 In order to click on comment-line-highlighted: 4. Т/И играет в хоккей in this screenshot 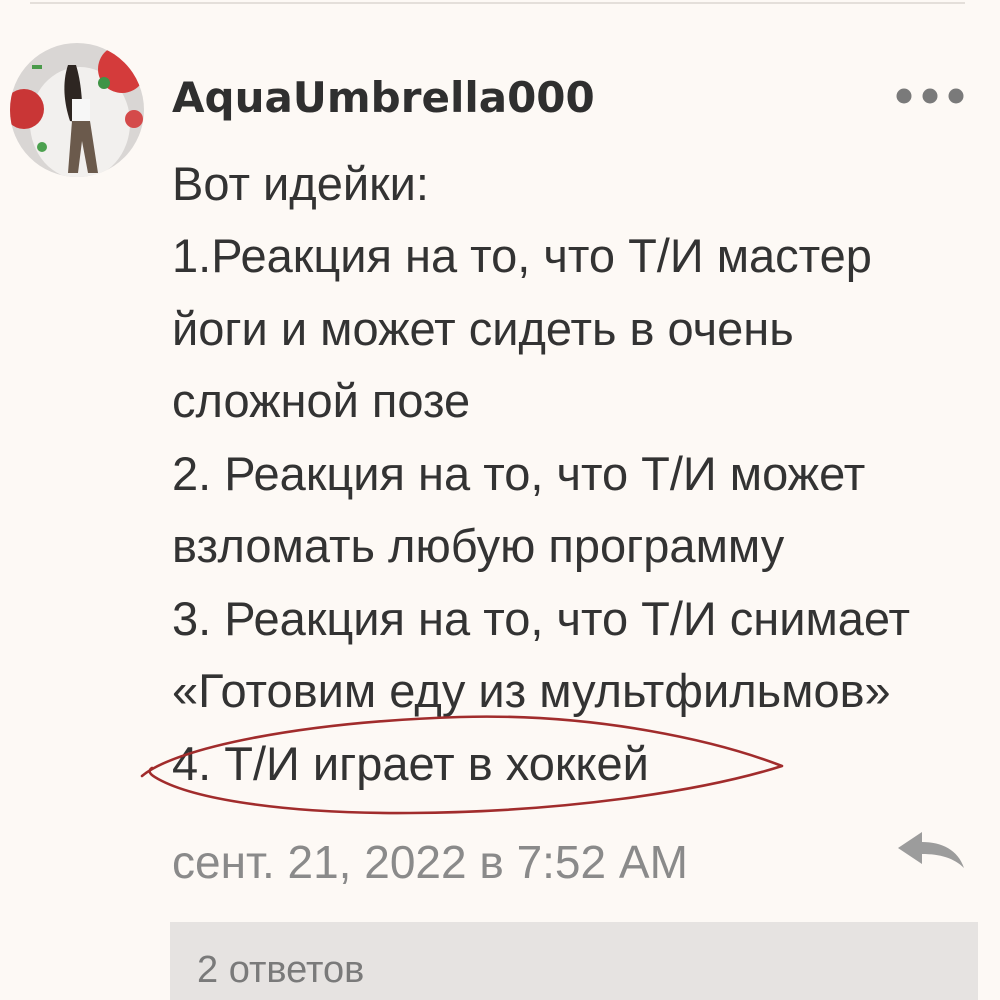, I will do `click(410, 763)`.